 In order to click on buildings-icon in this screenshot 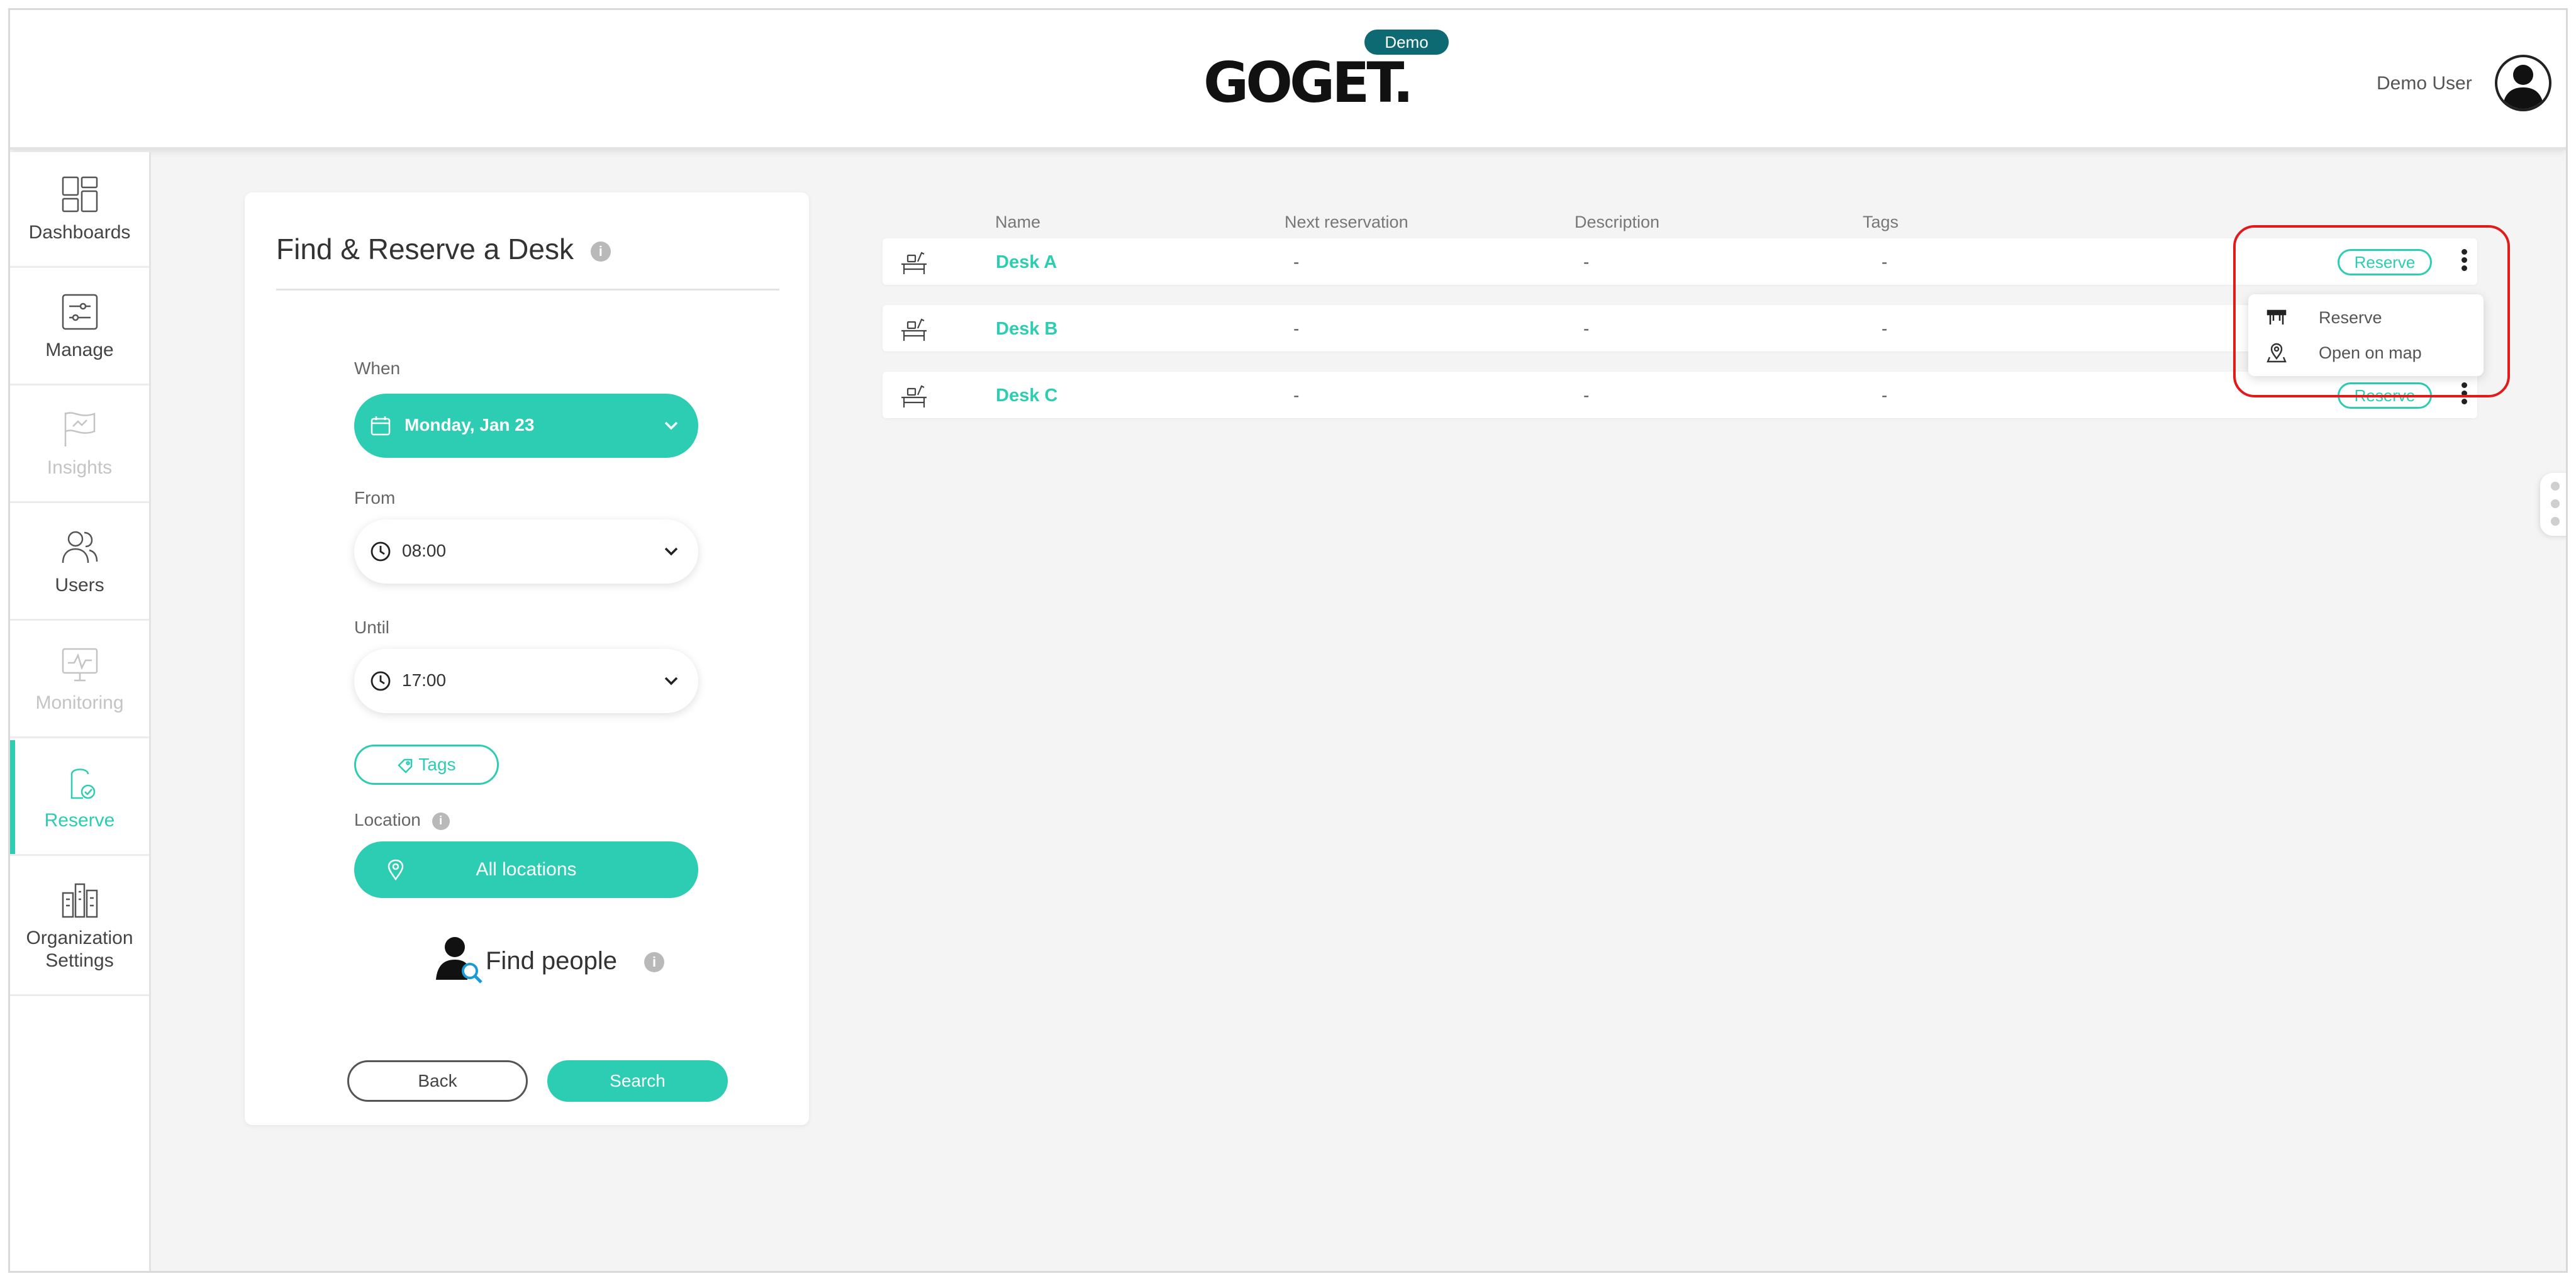, I will do `click(80, 900)`.